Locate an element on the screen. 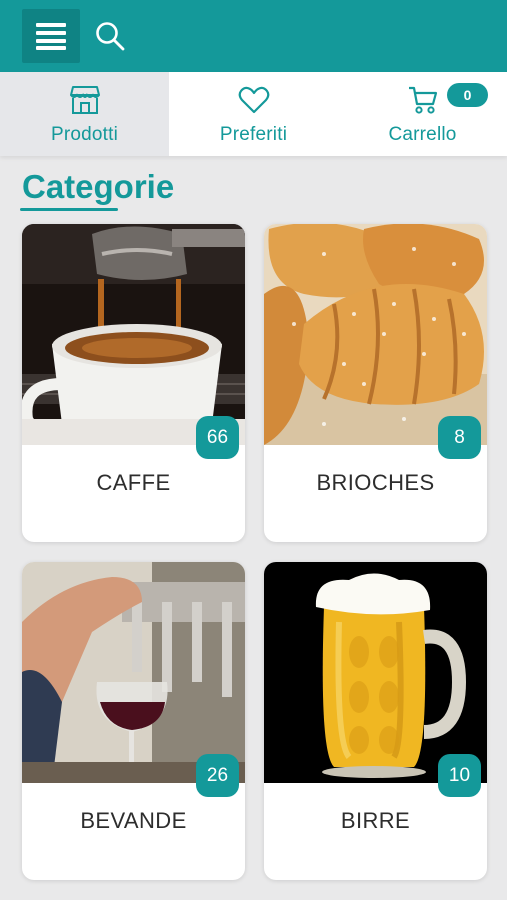  search-button is located at coordinates (110, 36).